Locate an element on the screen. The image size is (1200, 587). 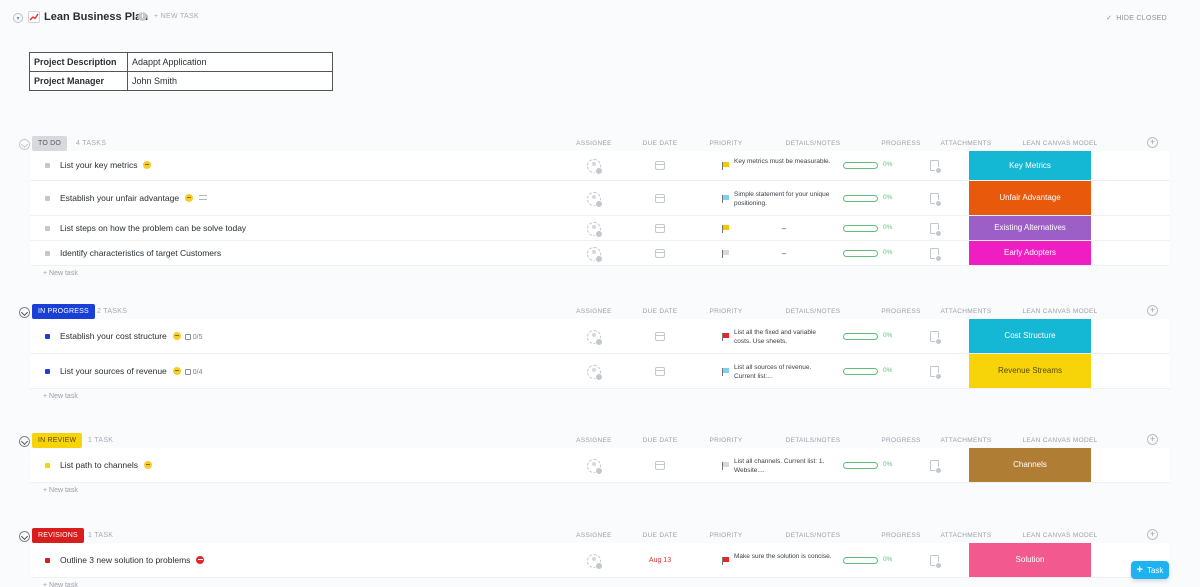
lean-canvas-label: Existing Alternatives is located at coordinates (1030, 228).